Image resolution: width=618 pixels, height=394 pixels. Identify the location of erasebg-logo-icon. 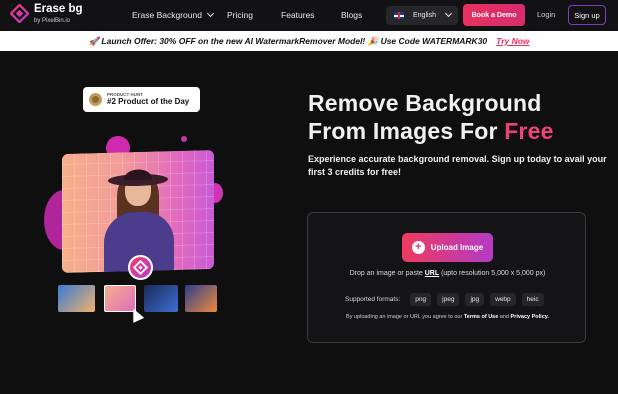
(19, 13).